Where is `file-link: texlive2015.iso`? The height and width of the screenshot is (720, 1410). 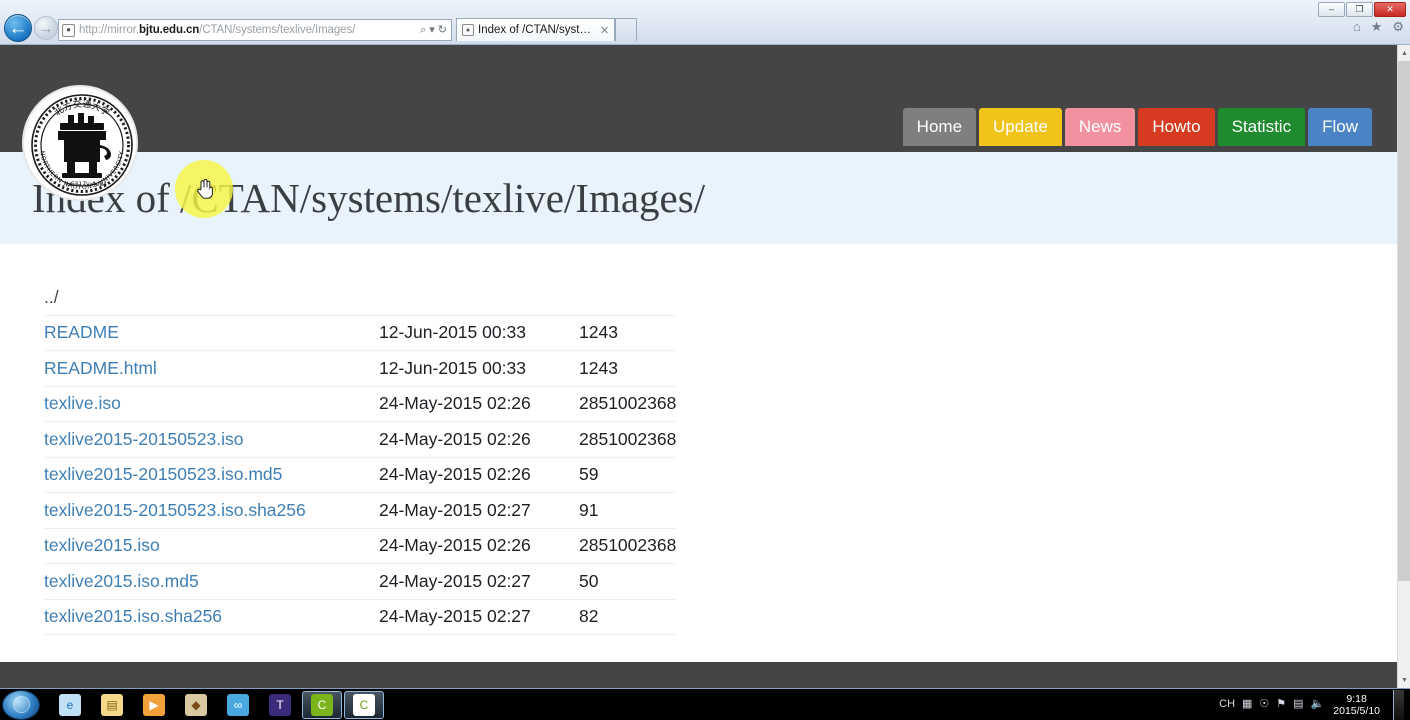
file-link: texlive2015.iso is located at coordinates (102, 545).